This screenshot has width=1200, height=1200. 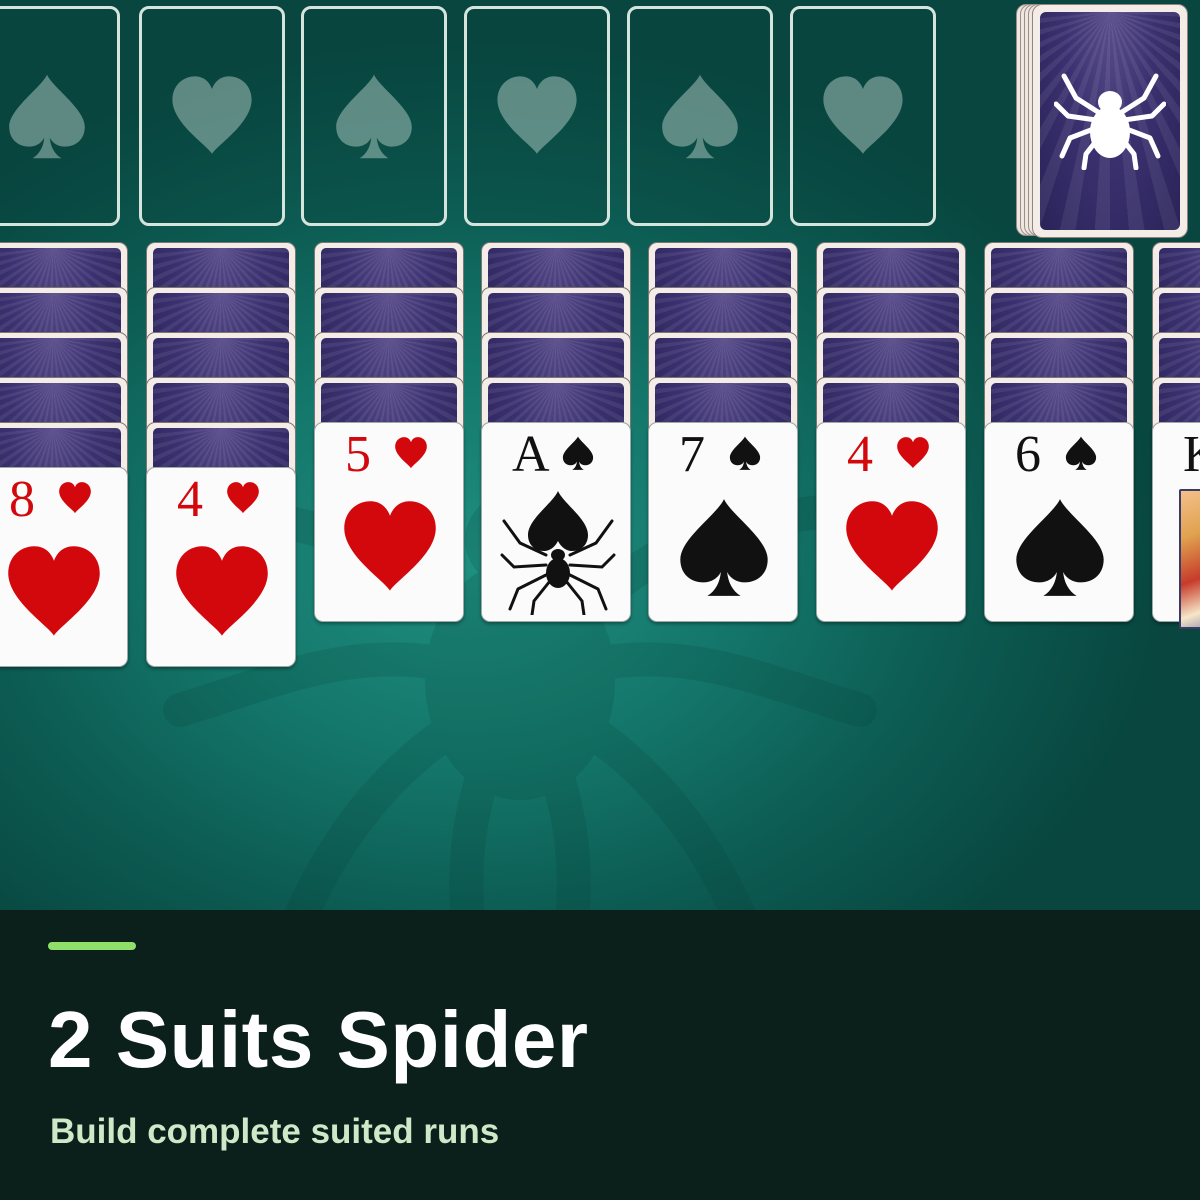 I want to click on stock-pile, so click(x=1102, y=122).